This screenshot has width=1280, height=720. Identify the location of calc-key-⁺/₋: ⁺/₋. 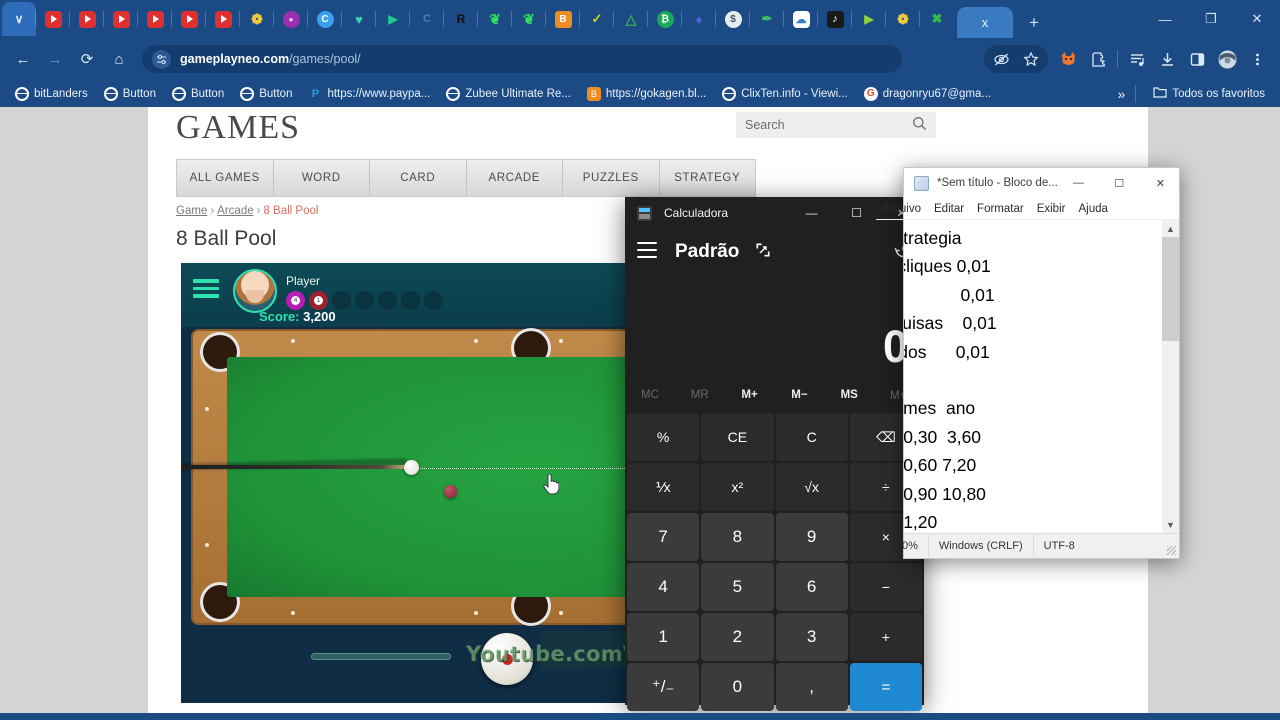
(663, 687).